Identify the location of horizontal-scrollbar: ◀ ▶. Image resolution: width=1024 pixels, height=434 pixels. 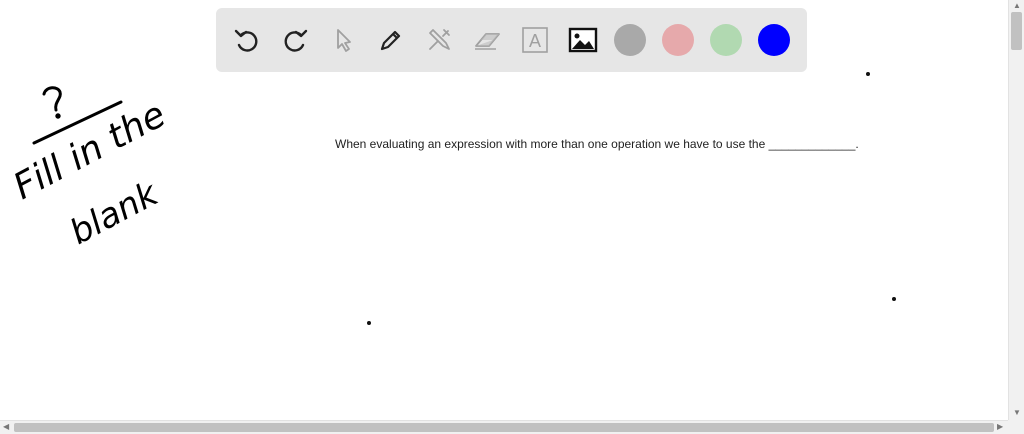
(504, 427).